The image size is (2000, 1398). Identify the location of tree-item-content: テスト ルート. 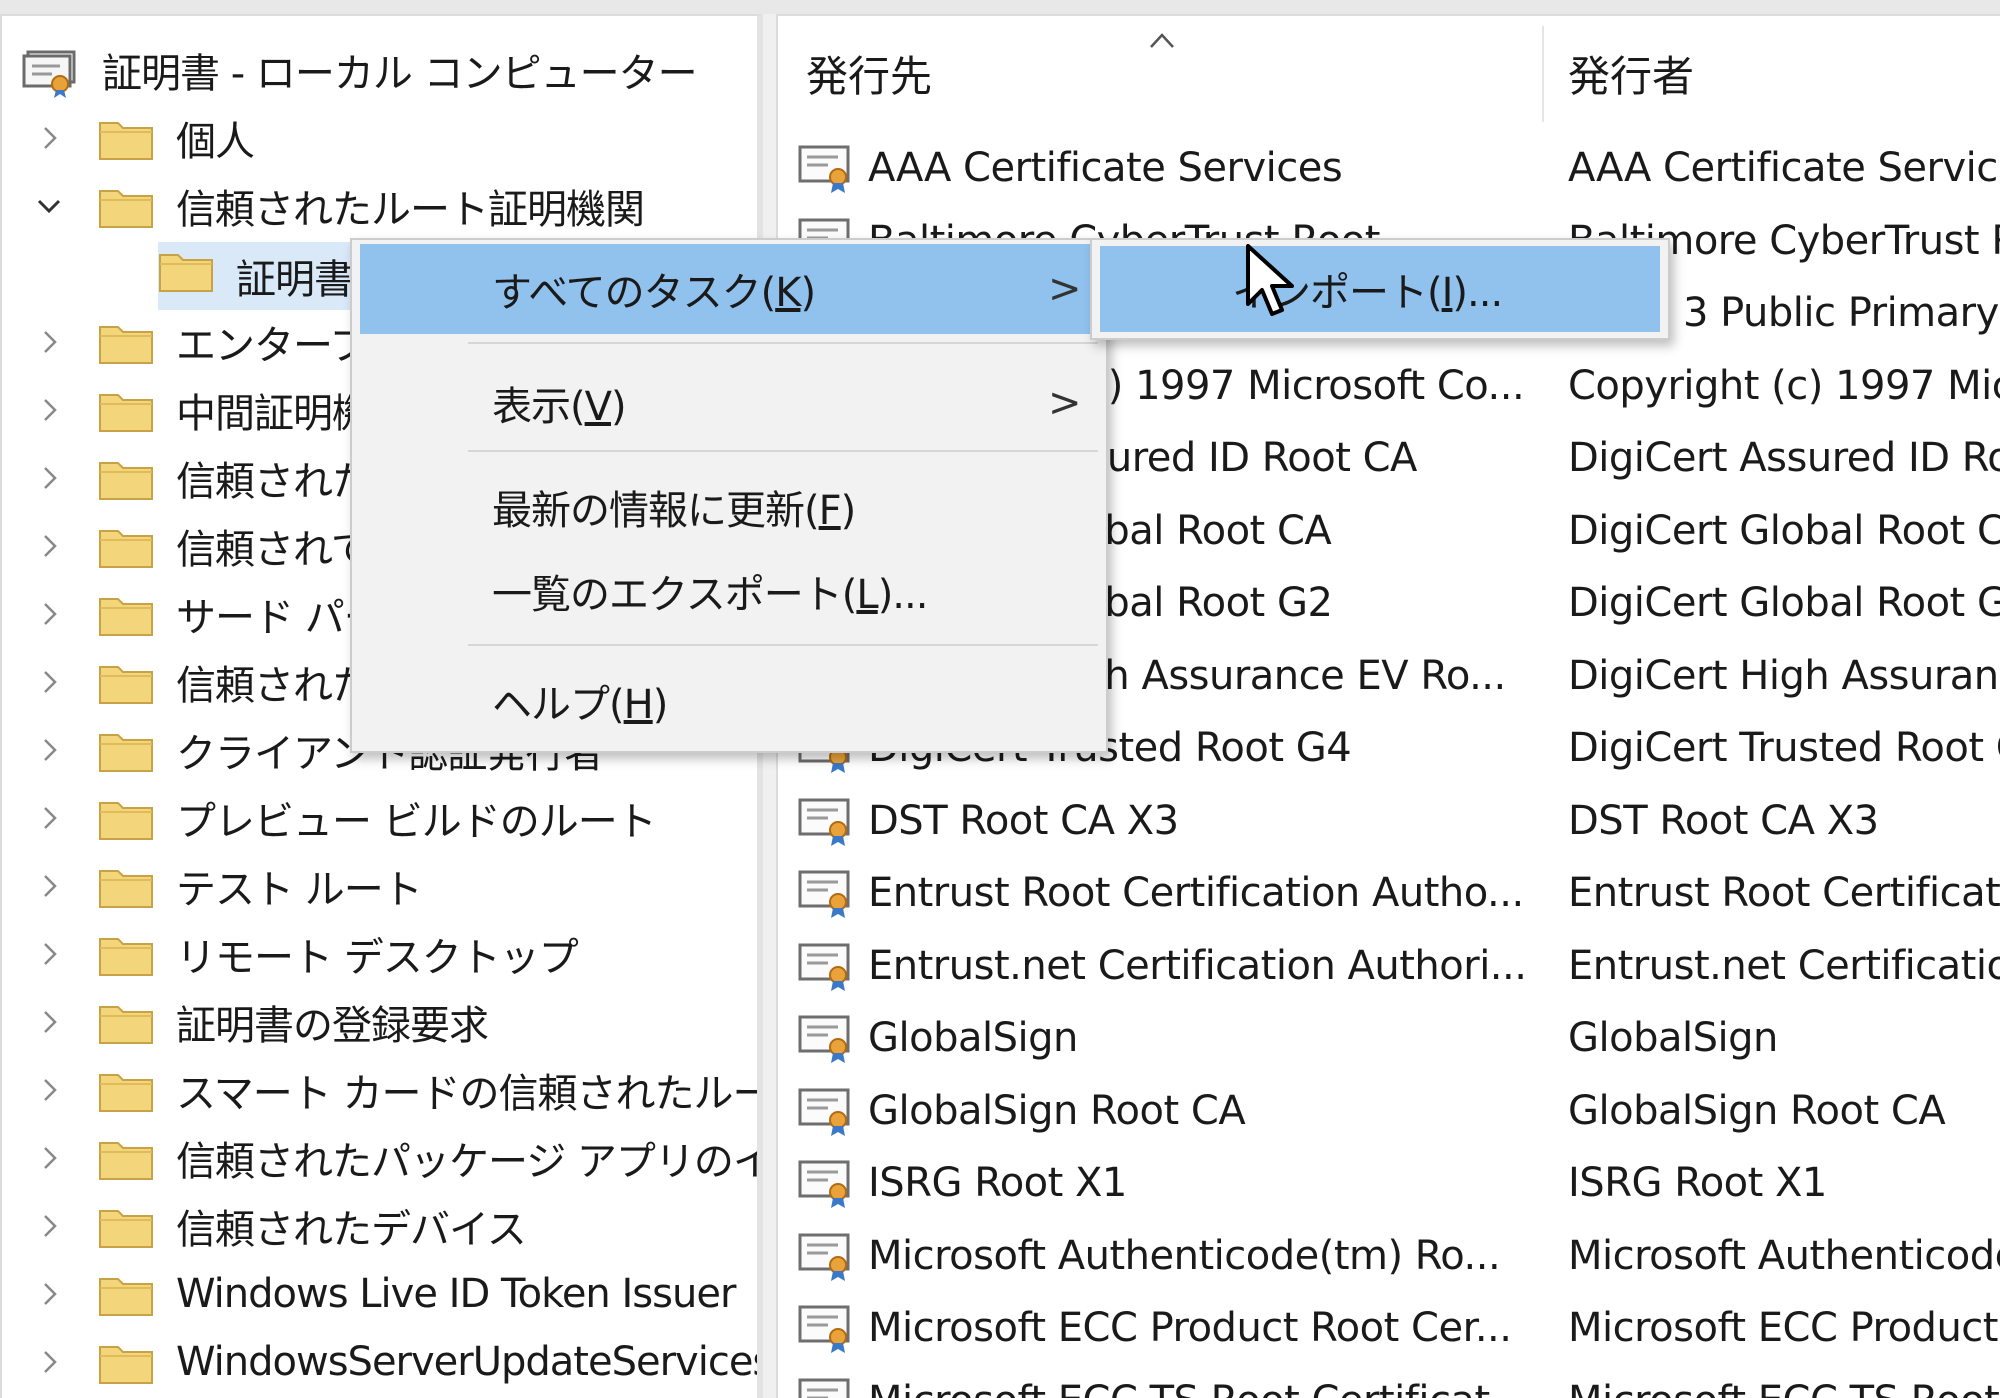
(260, 886).